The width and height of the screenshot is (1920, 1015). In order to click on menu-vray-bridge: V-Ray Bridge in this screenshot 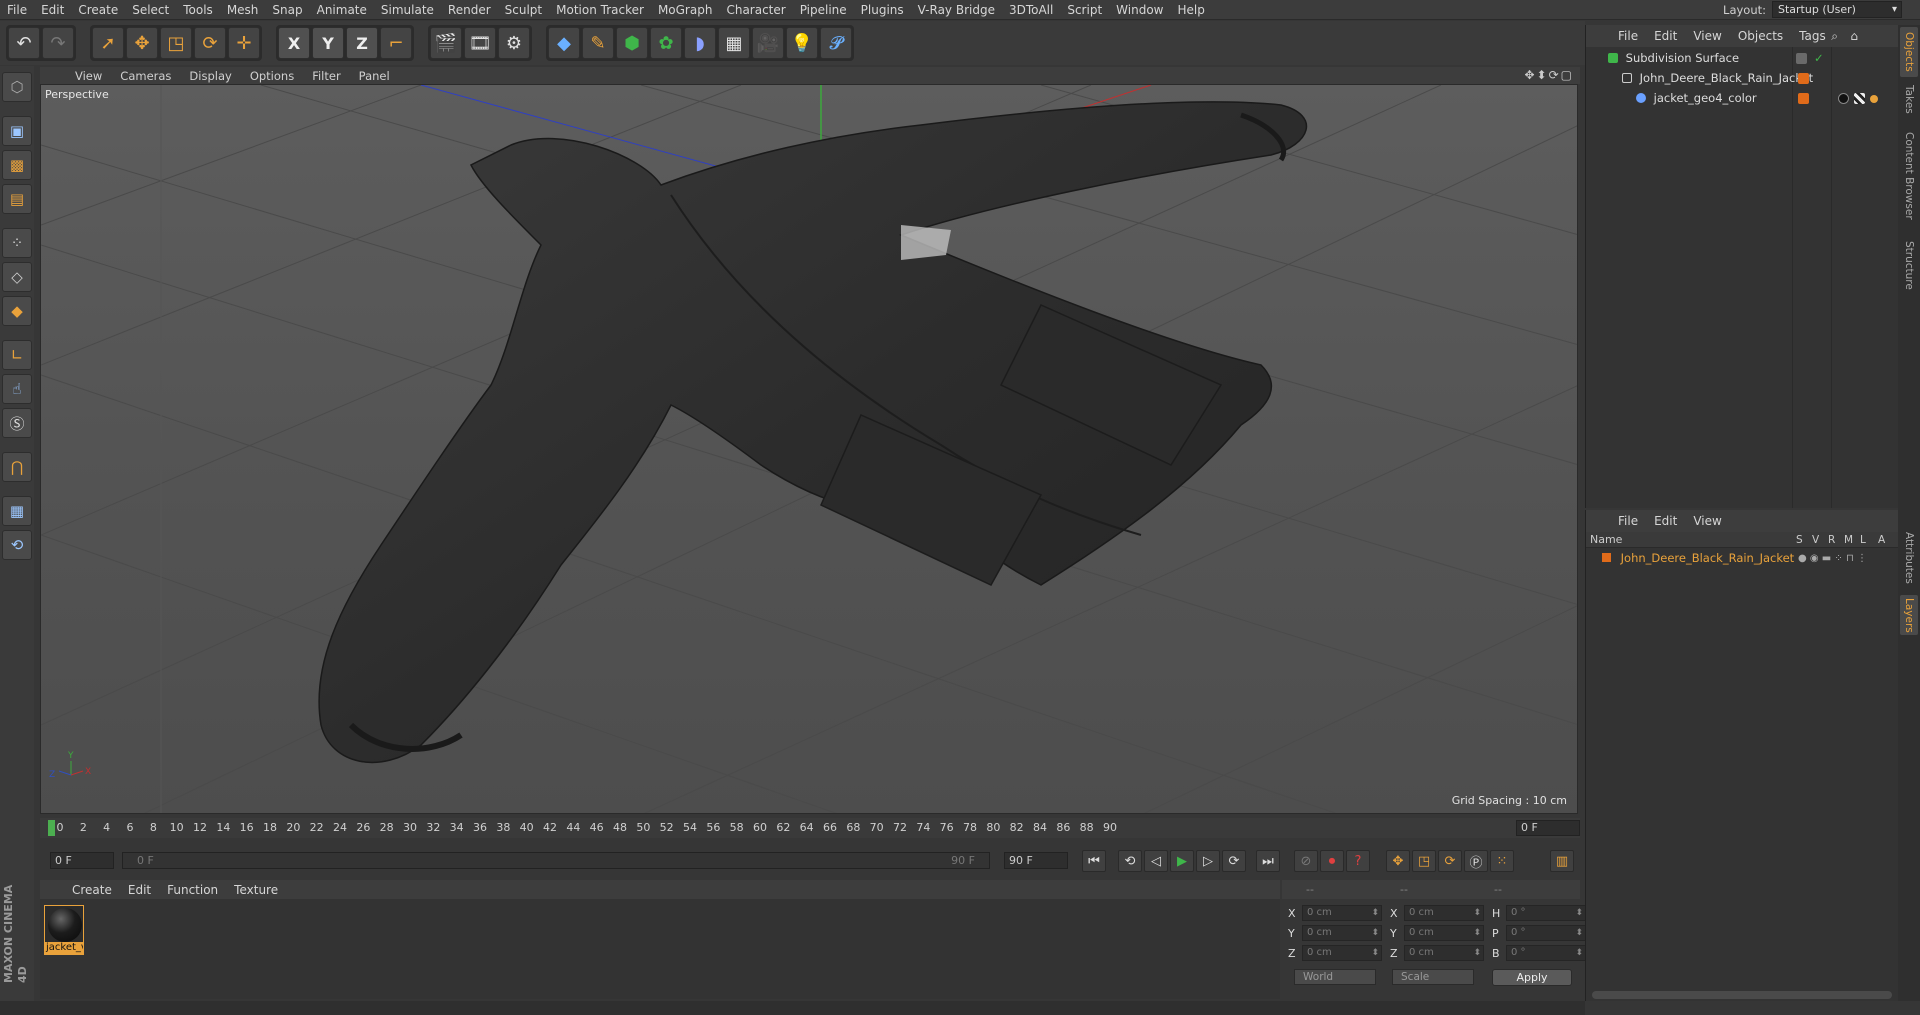, I will do `click(956, 10)`.